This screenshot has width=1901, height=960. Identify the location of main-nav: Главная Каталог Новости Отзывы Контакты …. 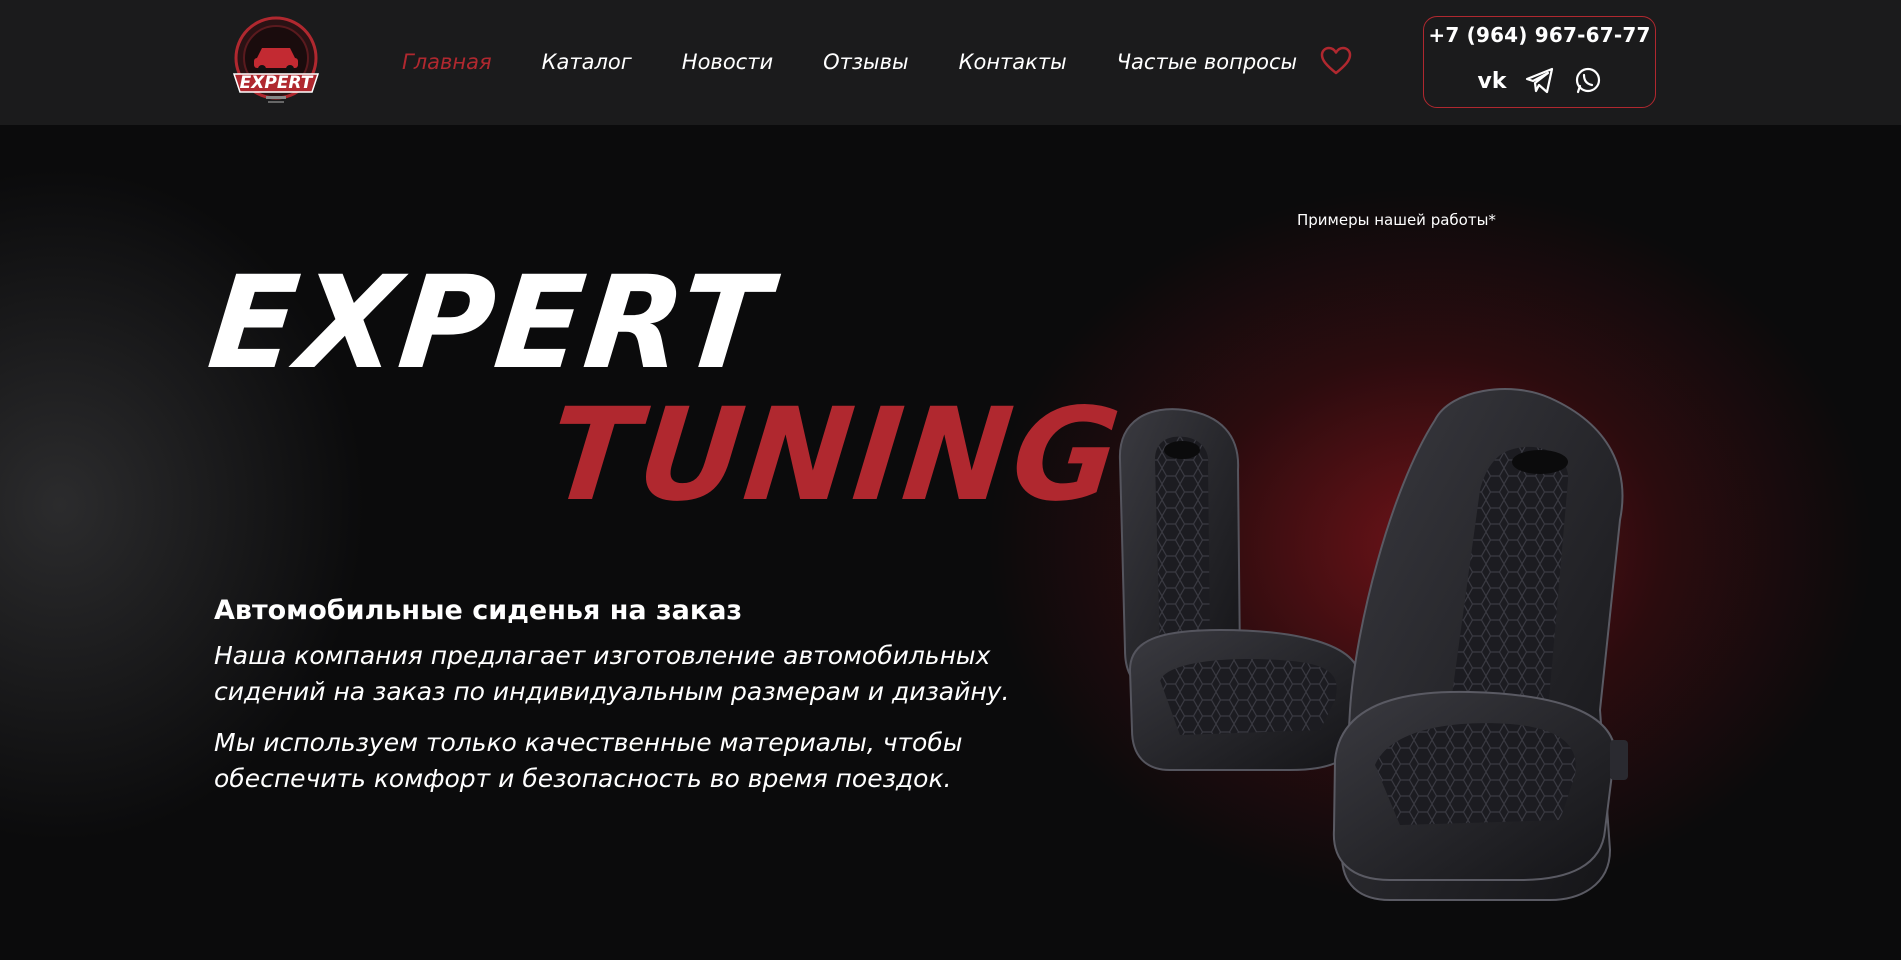
(874, 62).